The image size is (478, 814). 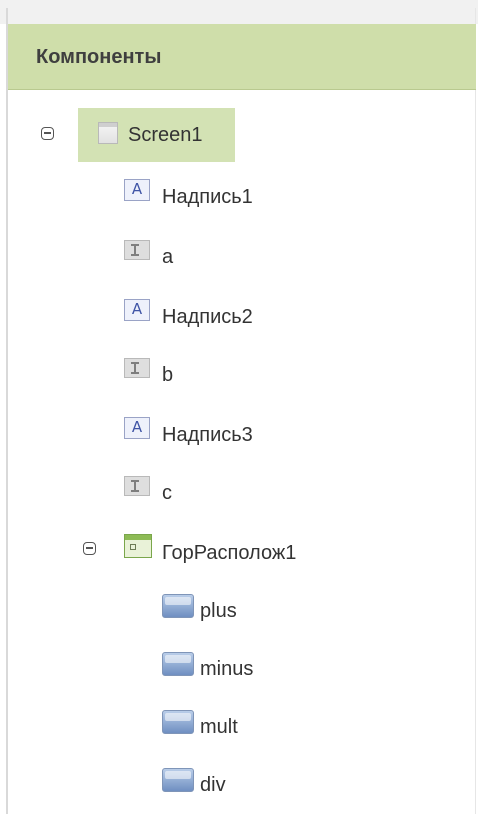 I want to click on collapse-layout-toggle, so click(x=89, y=548).